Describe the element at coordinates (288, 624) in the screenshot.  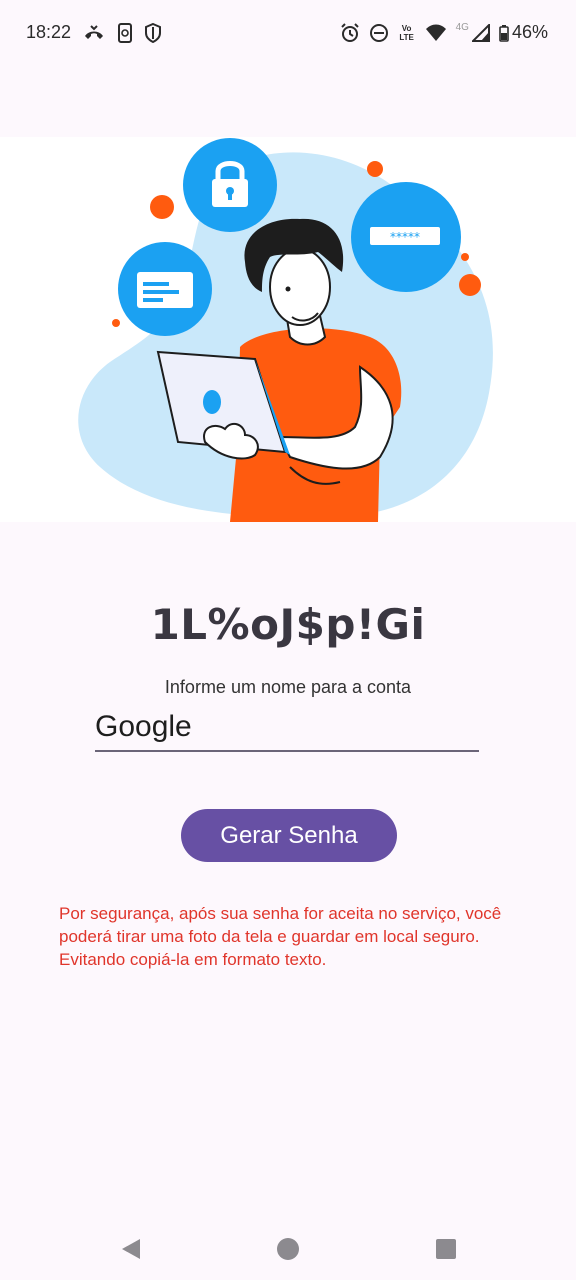
I see `generated-password: 1L%oJ$p!Gi` at that location.